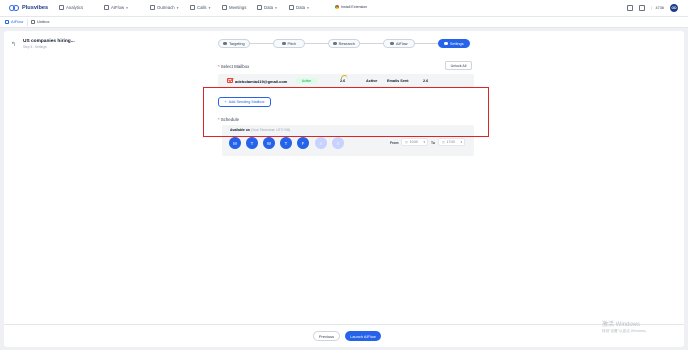 Image resolution: width=688 pixels, height=350 pixels. Describe the element at coordinates (346, 112) in the screenshot. I see `highlight-box` at that location.